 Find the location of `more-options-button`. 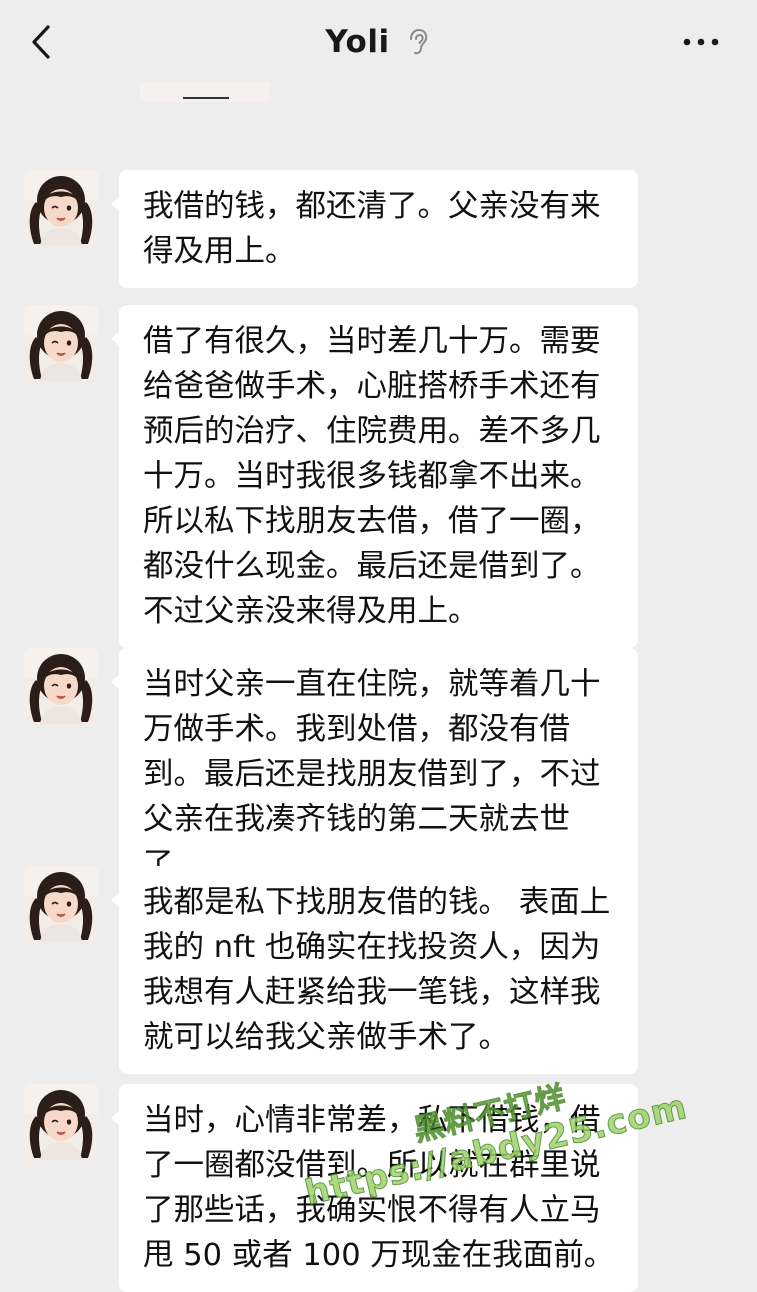

more-options-button is located at coordinates (701, 42).